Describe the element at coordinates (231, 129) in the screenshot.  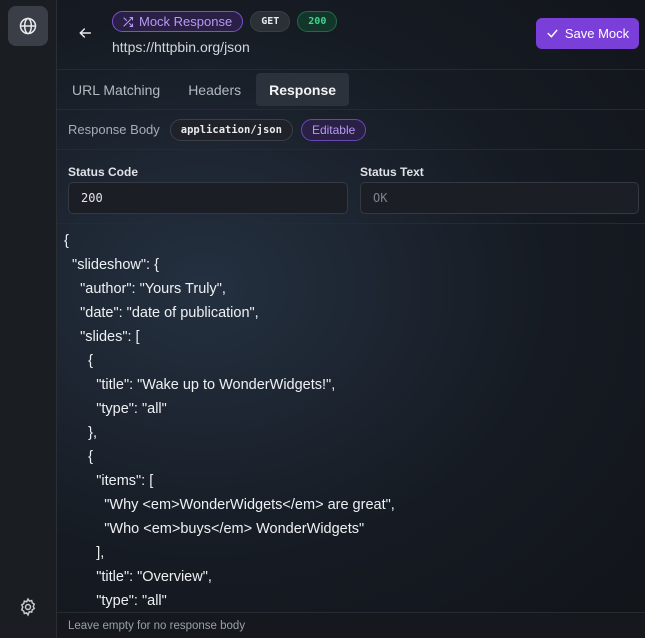
I see `content-type-badge: application/json` at that location.